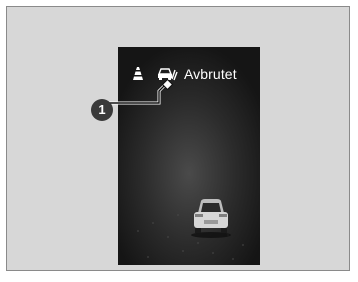  What do you see at coordinates (167, 74) in the screenshot?
I see `lane-keeping-assist-icon` at bounding box center [167, 74].